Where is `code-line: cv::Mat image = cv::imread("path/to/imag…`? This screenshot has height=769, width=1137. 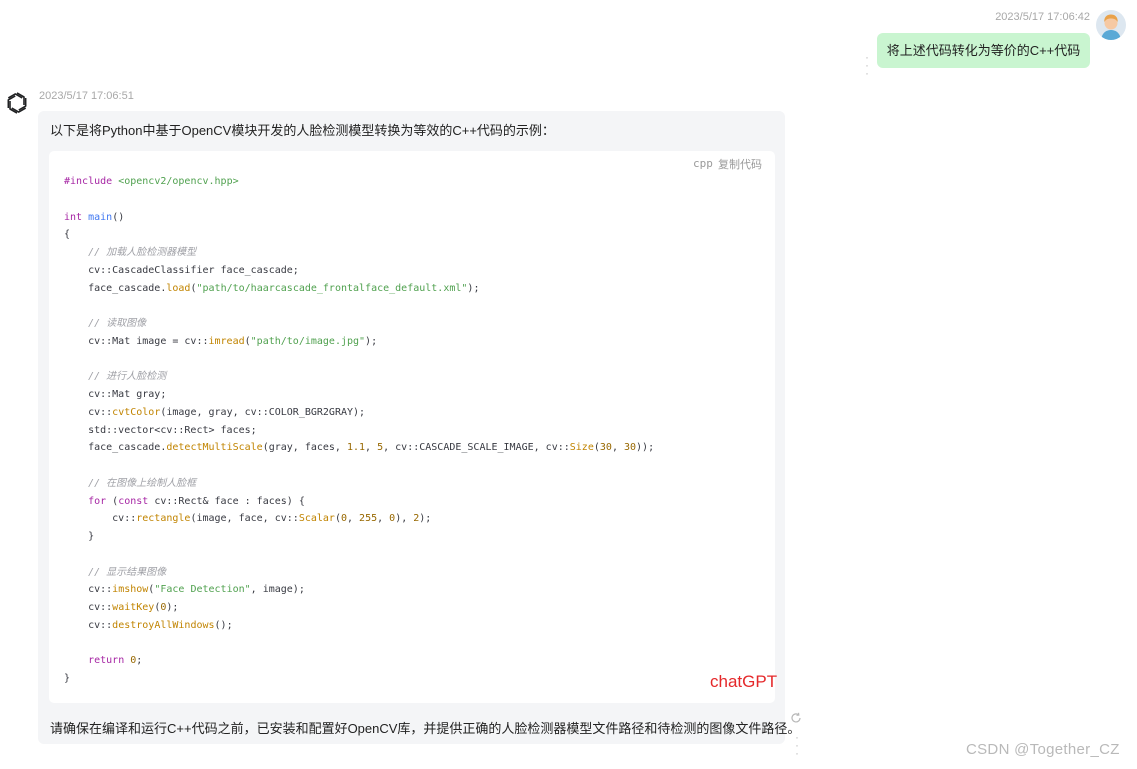 code-line: cv::Mat image = cv::imread("path/to/imag… is located at coordinates (221, 341).